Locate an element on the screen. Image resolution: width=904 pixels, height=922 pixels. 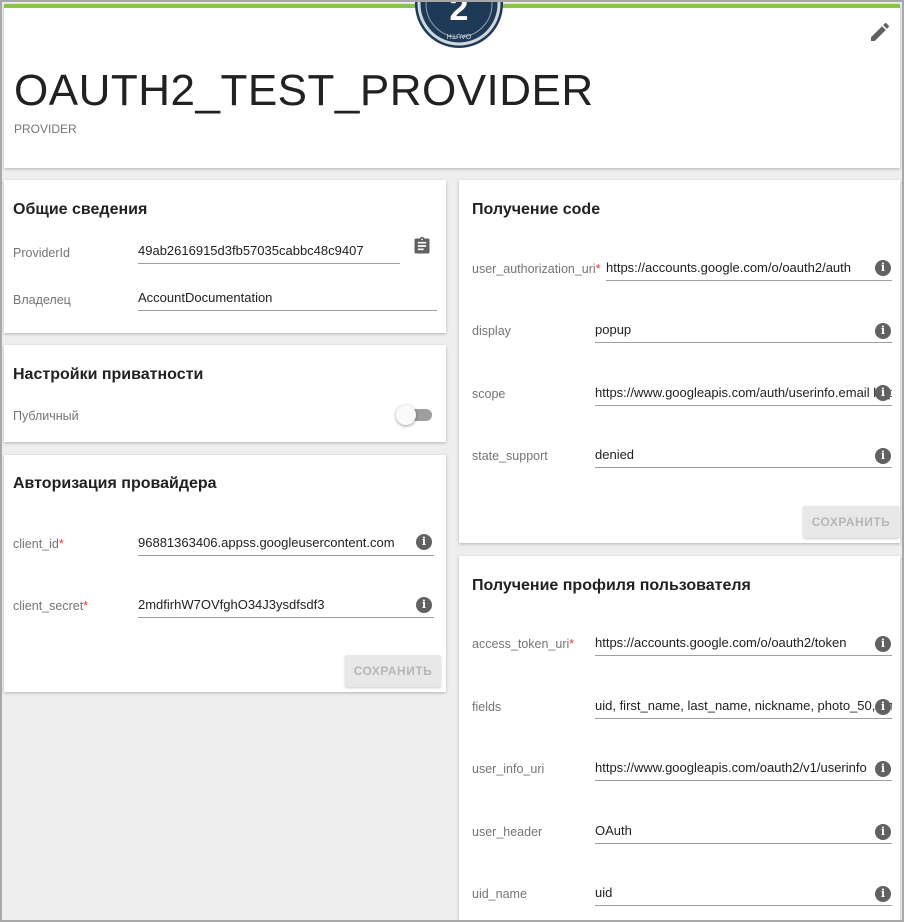
client-id-label: client_id* is located at coordinates (38, 544).